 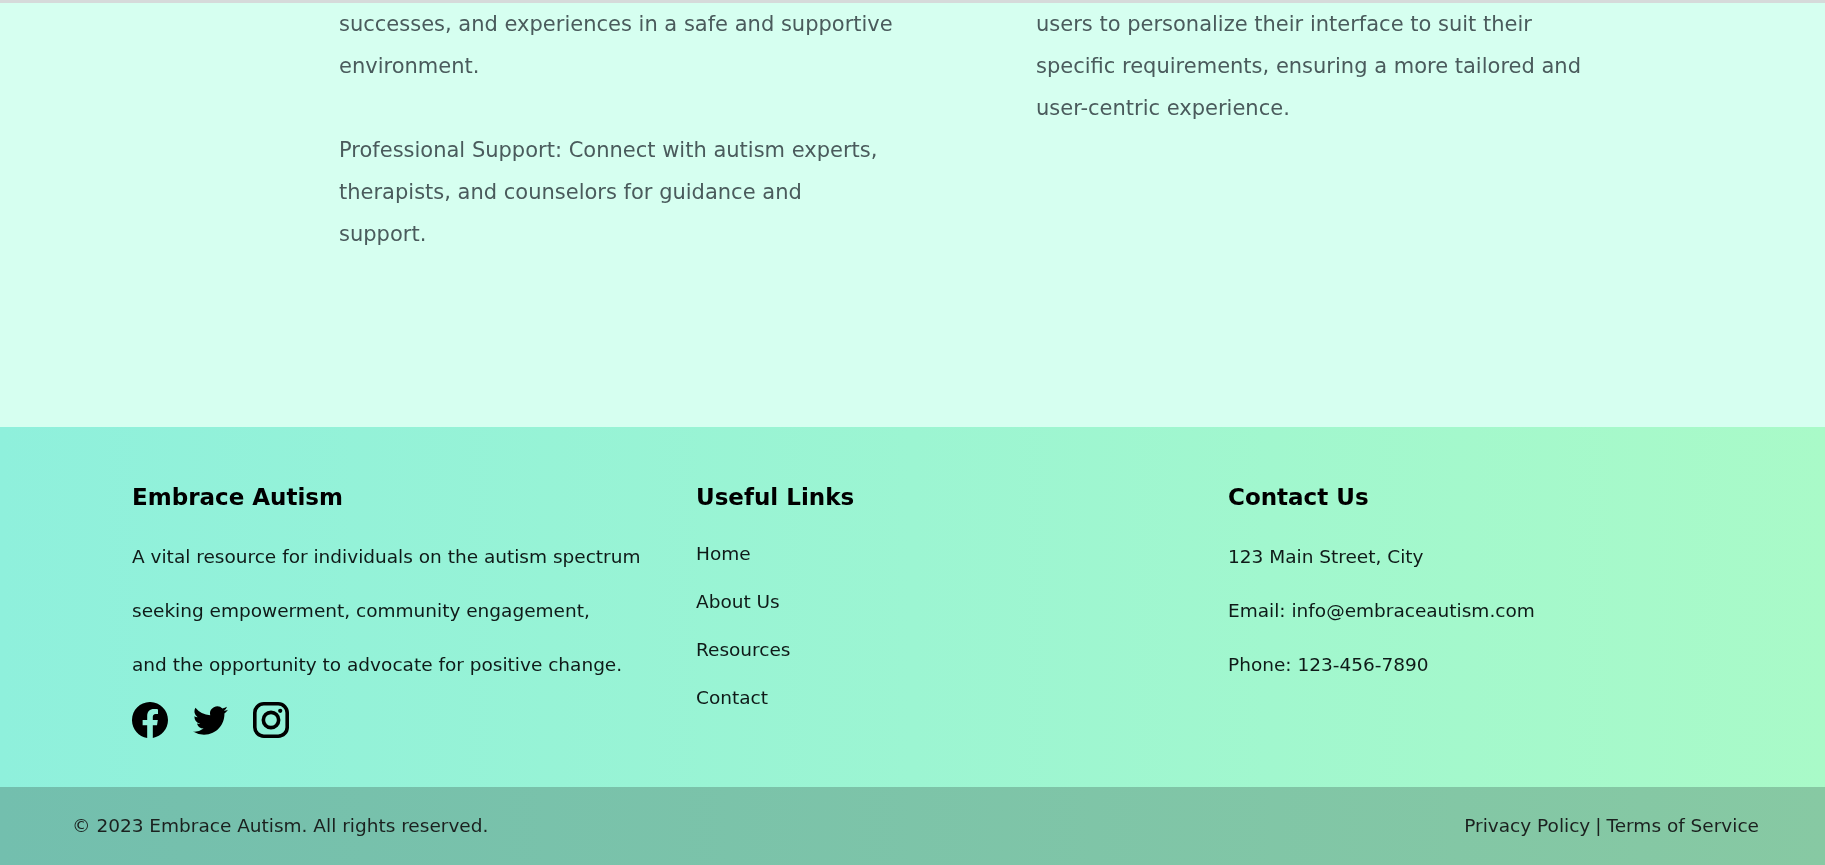 I want to click on paragraph-text: users to personalize their interface to suit their specific requirements, ensuring a more tailored and user-centric experience., so click(x=1308, y=66).